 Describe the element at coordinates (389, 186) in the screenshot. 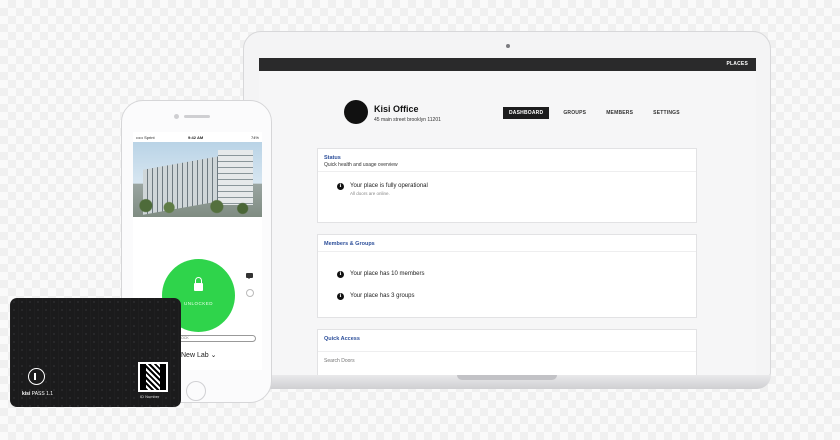

I see `status-message: Your place is fully operational` at that location.